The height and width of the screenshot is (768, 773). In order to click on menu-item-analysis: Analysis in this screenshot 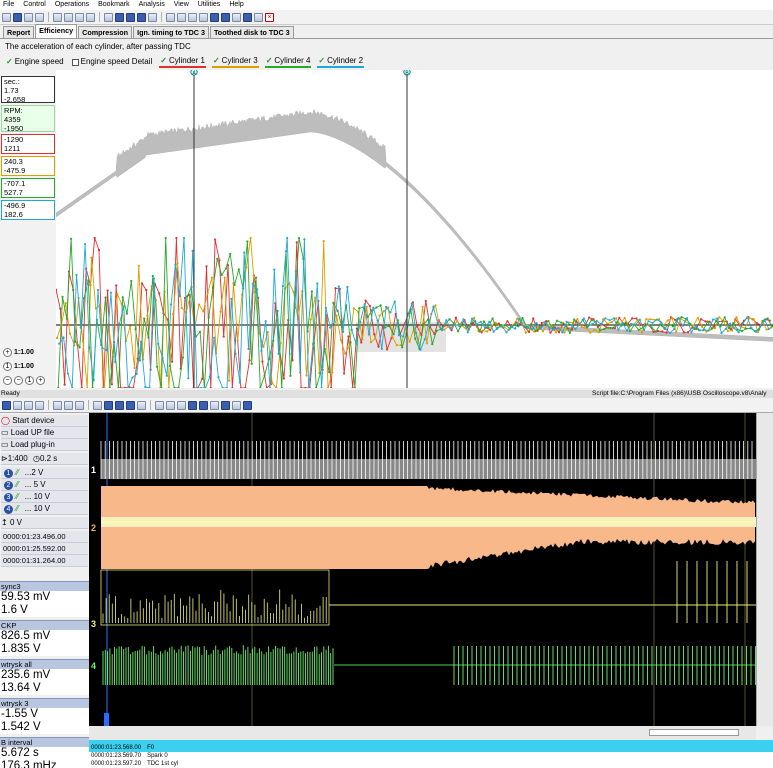, I will do `click(152, 5)`.